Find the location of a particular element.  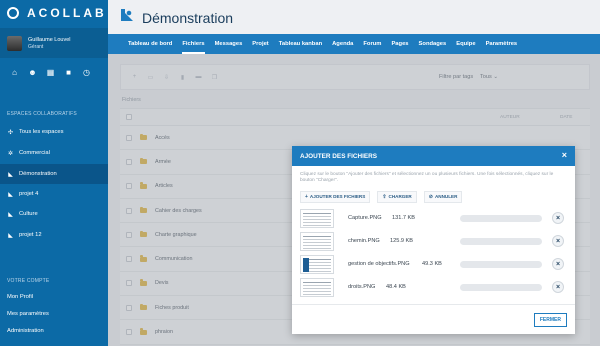

header: Démonstration is located at coordinates (354, 17).